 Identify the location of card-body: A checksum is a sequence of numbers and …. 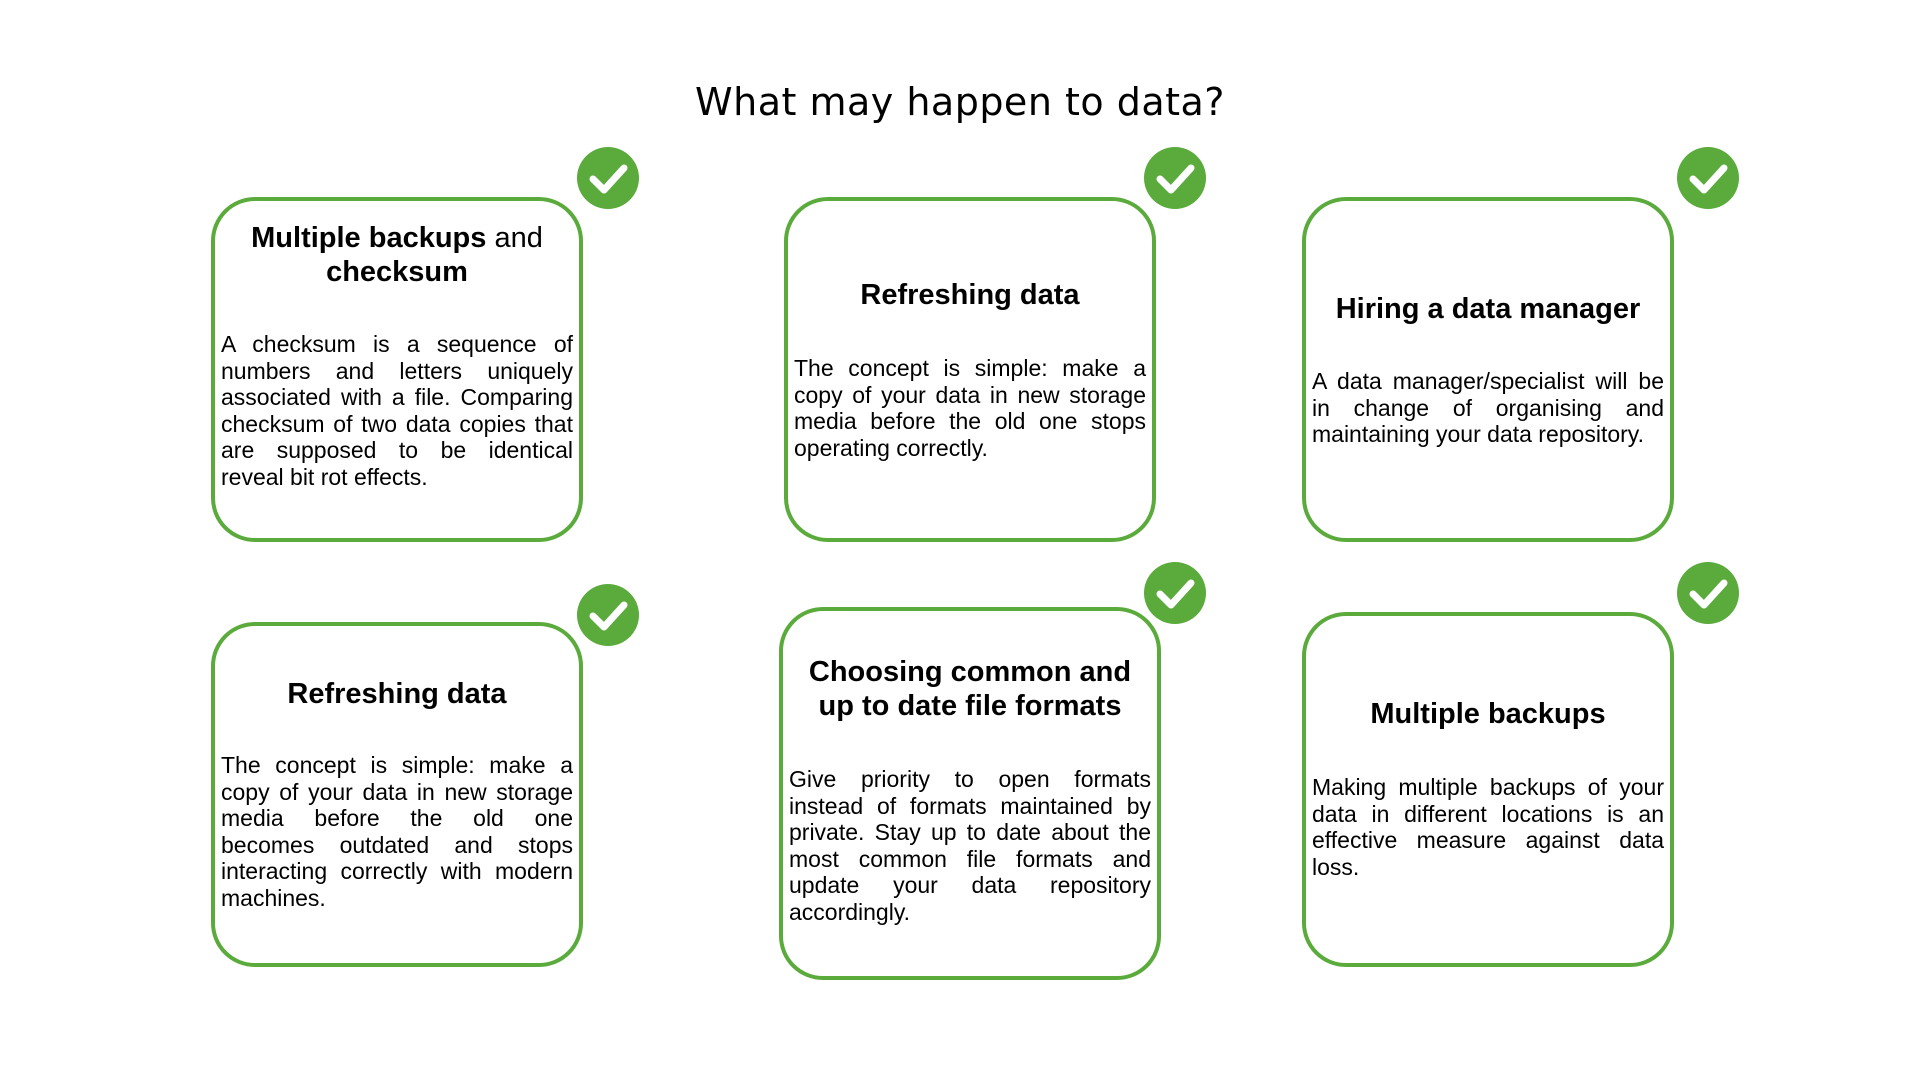
(397, 410).